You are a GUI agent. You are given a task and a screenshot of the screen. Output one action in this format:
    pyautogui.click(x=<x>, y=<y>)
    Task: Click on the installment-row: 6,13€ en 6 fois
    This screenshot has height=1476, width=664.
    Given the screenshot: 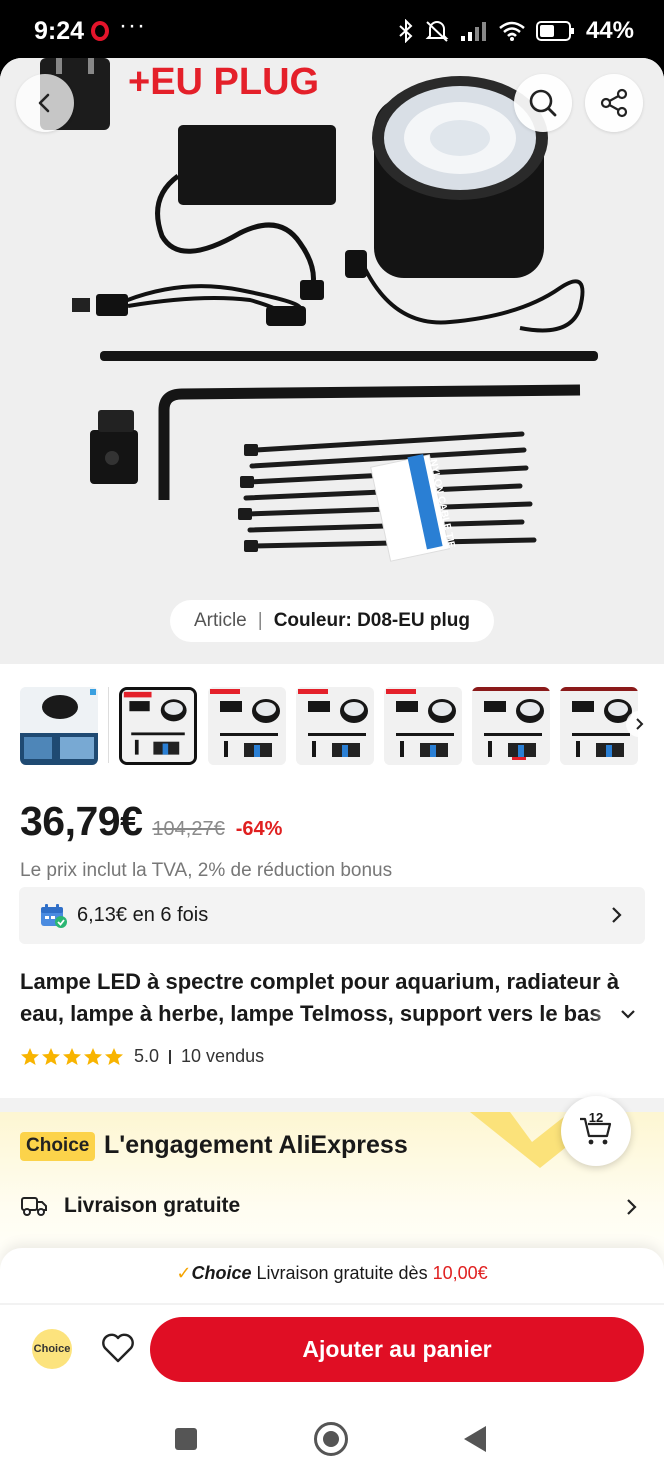 What is the action you would take?
    pyautogui.click(x=332, y=915)
    